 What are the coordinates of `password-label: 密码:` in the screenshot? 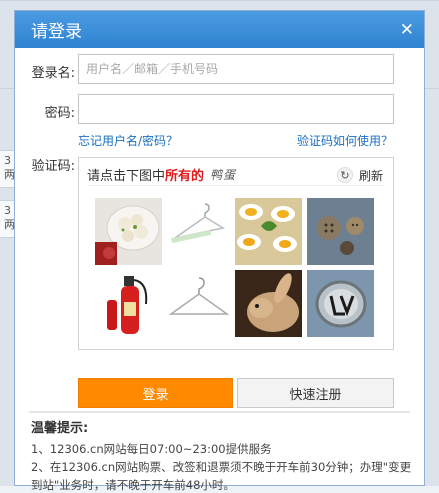 It's located at (45, 111).